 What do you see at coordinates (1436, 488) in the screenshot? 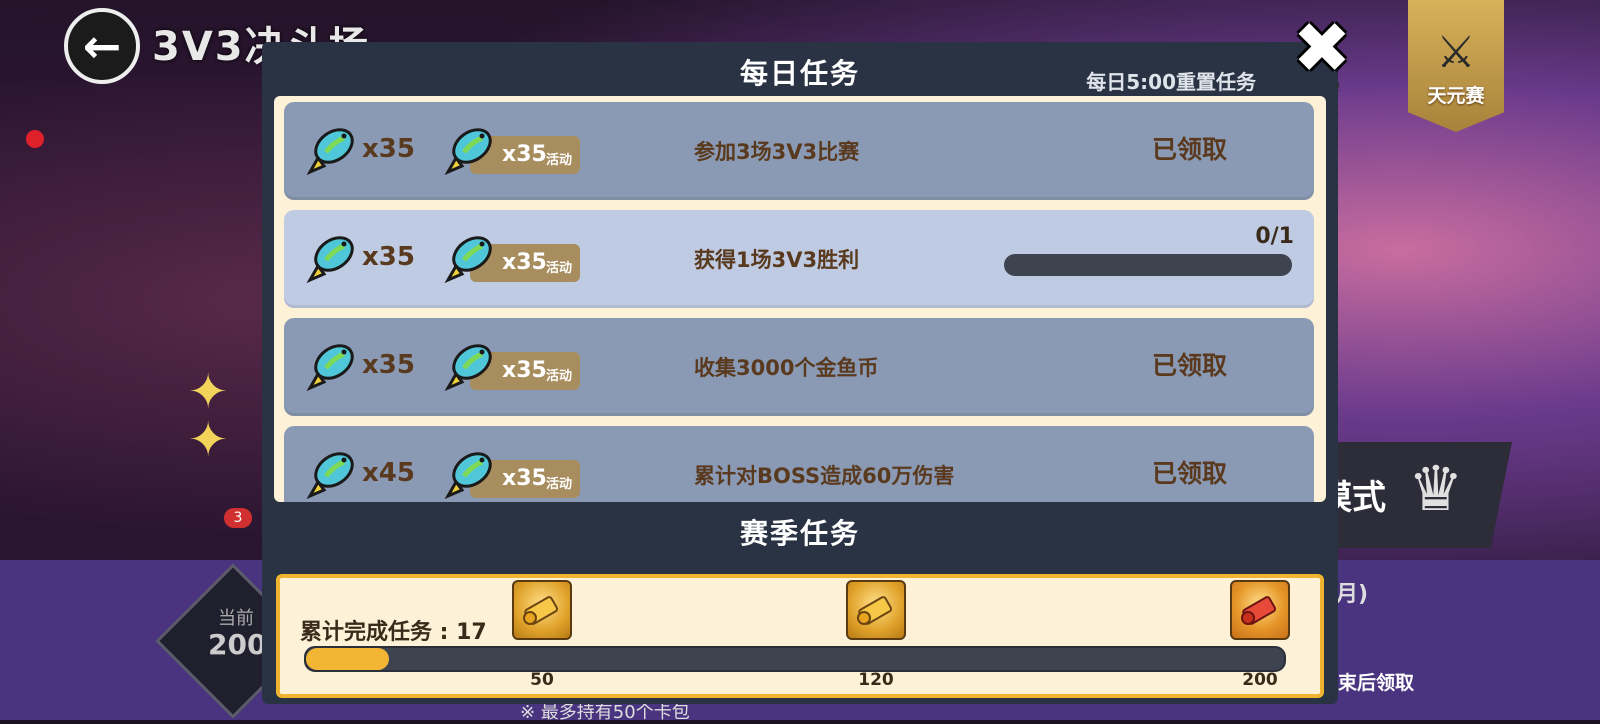
I see `trophy-icon: ♛` at bounding box center [1436, 488].